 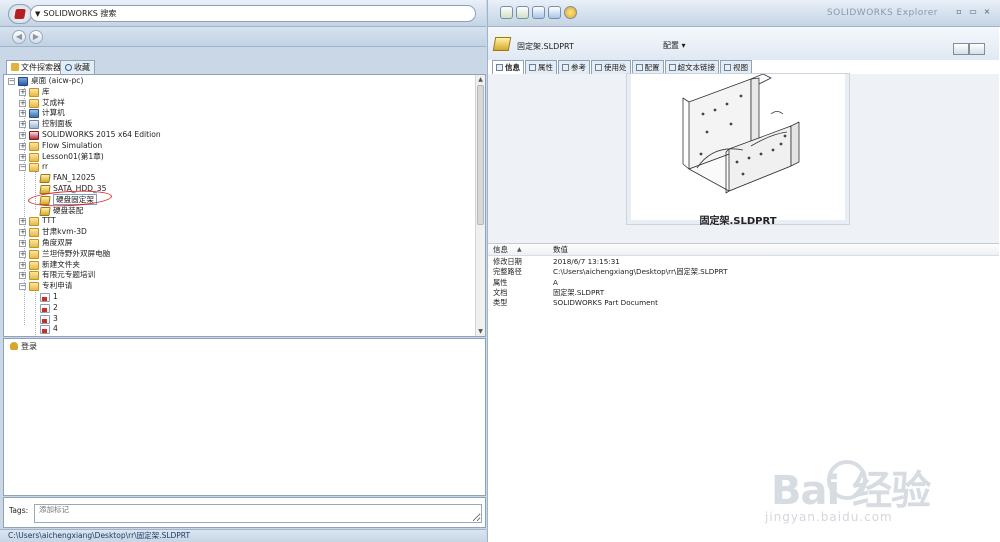 I want to click on tab-configurations: 配置, so click(x=647, y=67).